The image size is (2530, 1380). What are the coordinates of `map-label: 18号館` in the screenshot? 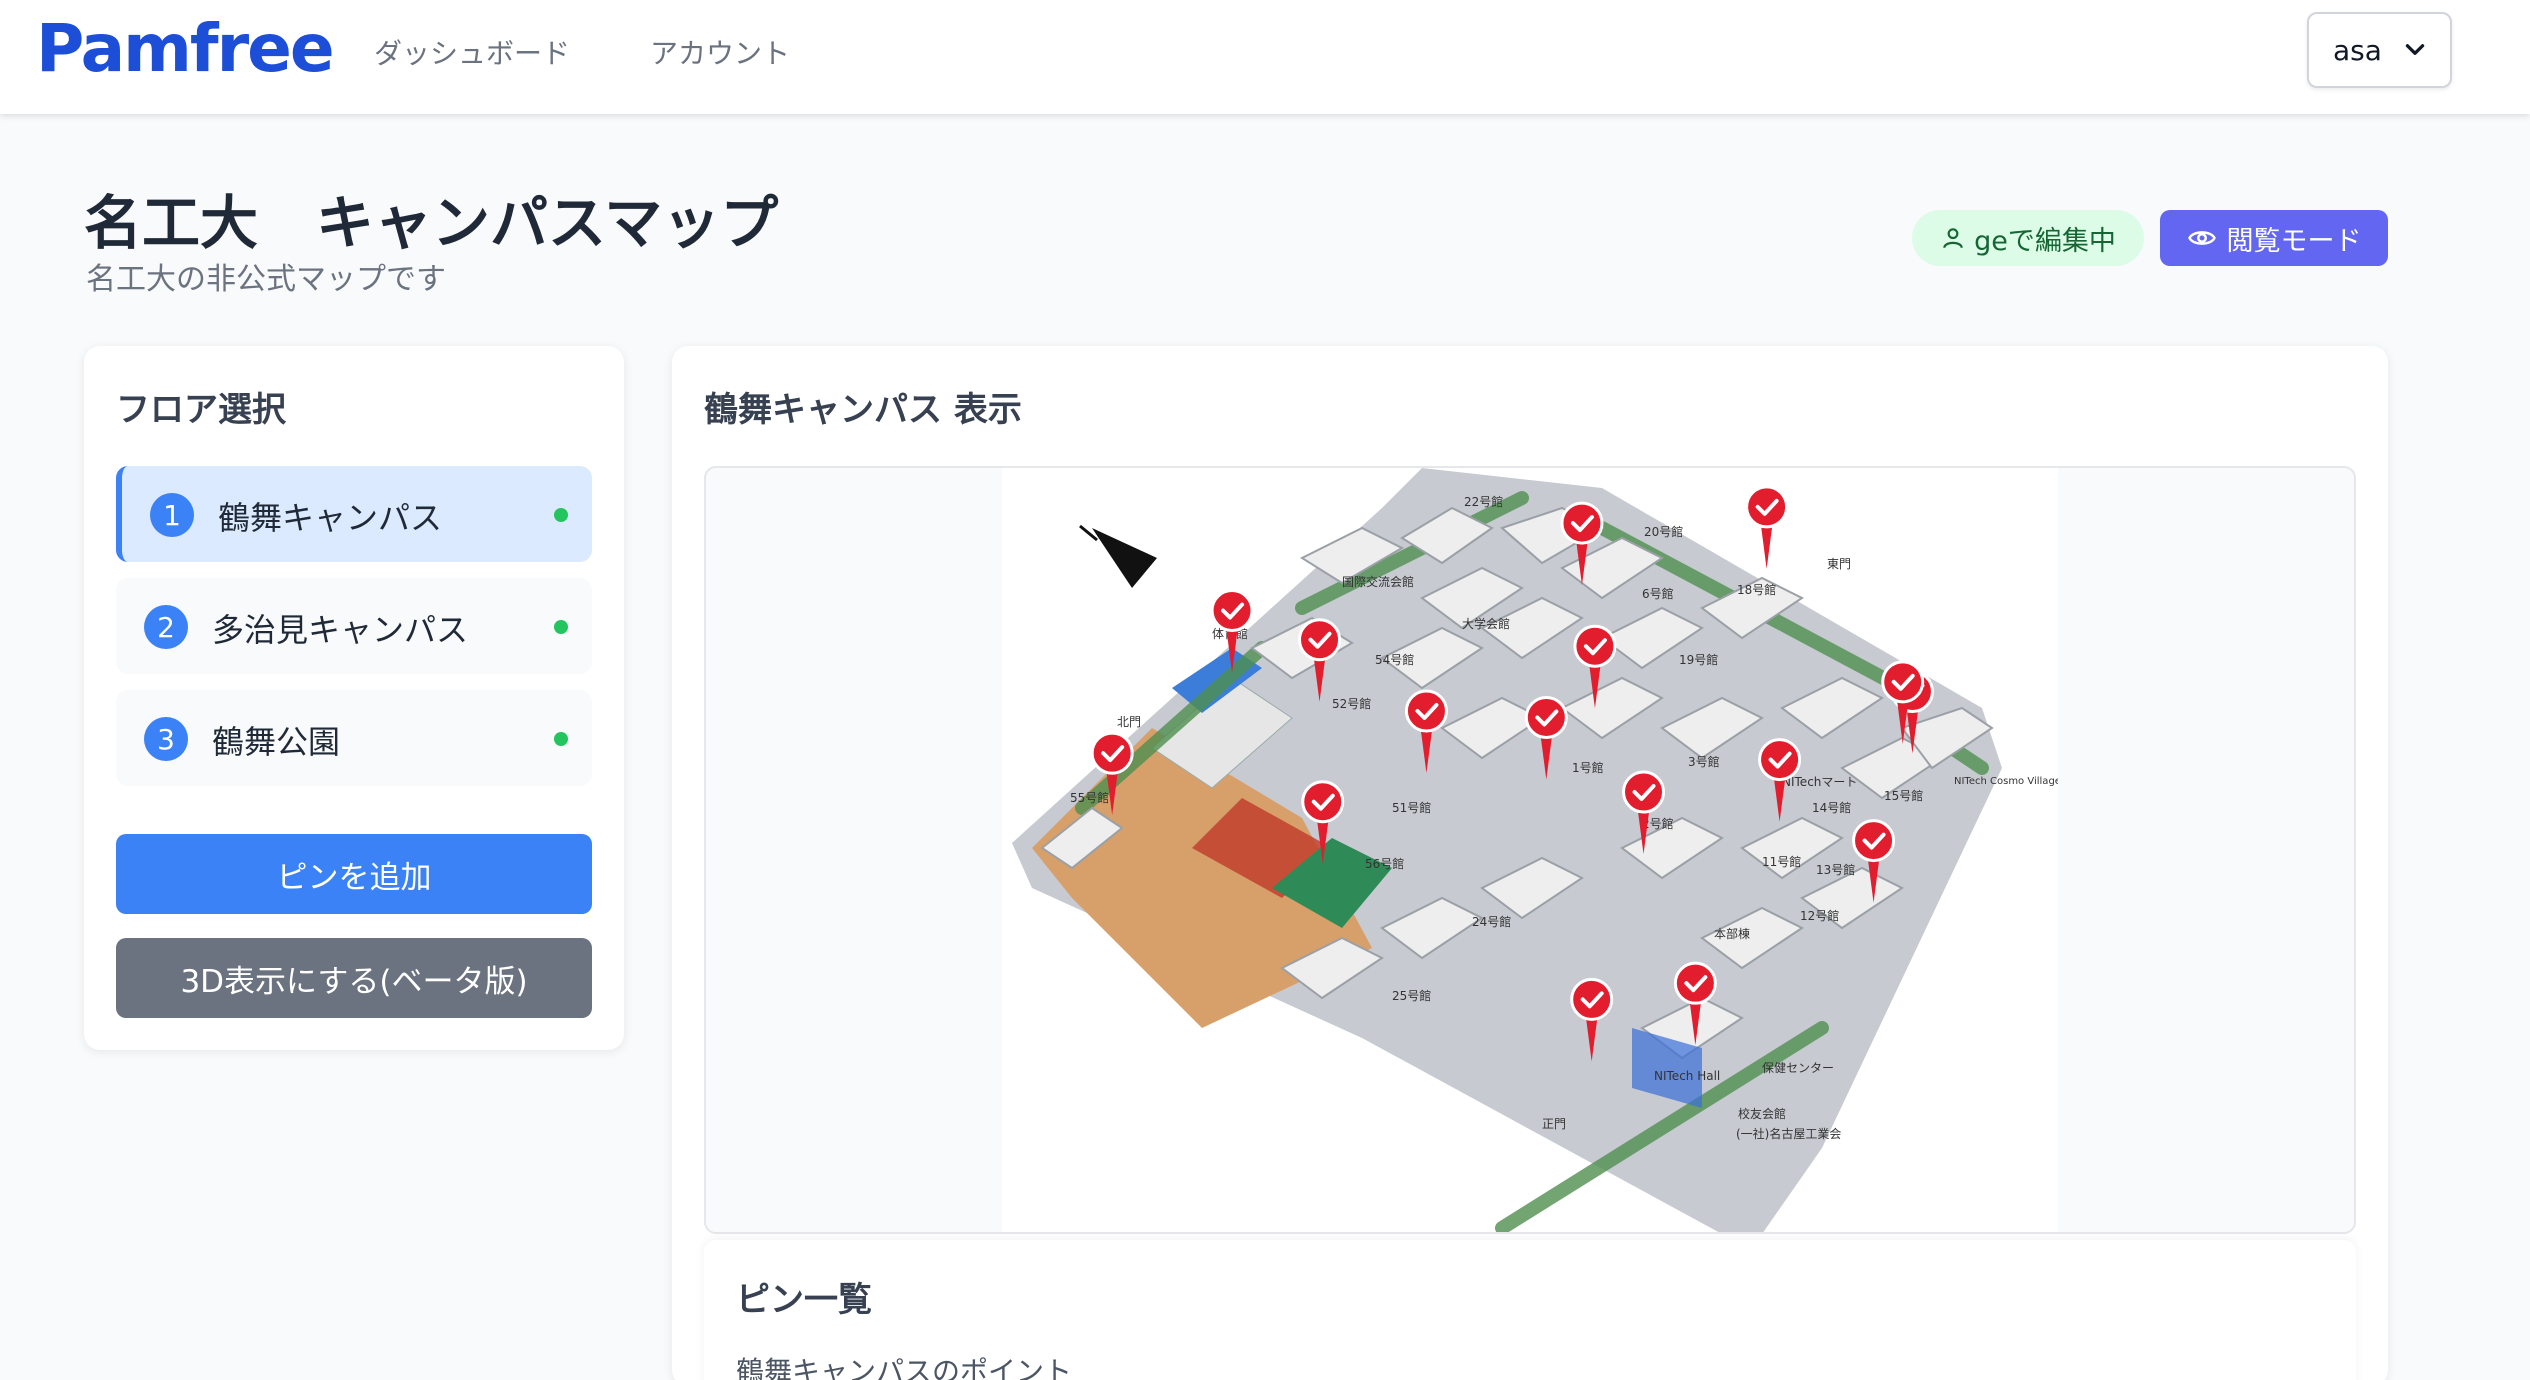 It's located at (1756, 589).